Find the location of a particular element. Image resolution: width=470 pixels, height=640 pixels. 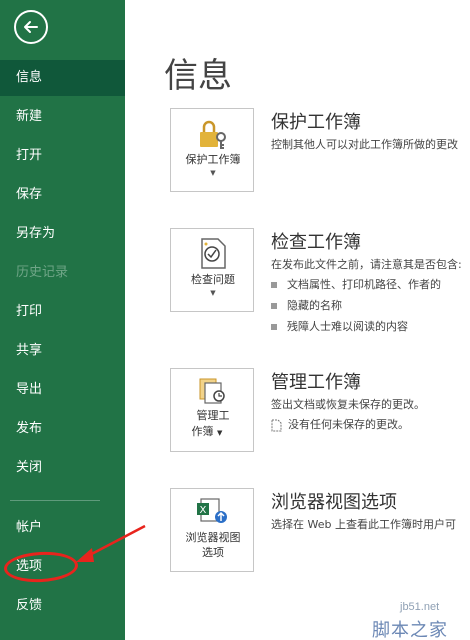

manage-workbook-button: 管理工 作簿 ▼ is located at coordinates (212, 410).